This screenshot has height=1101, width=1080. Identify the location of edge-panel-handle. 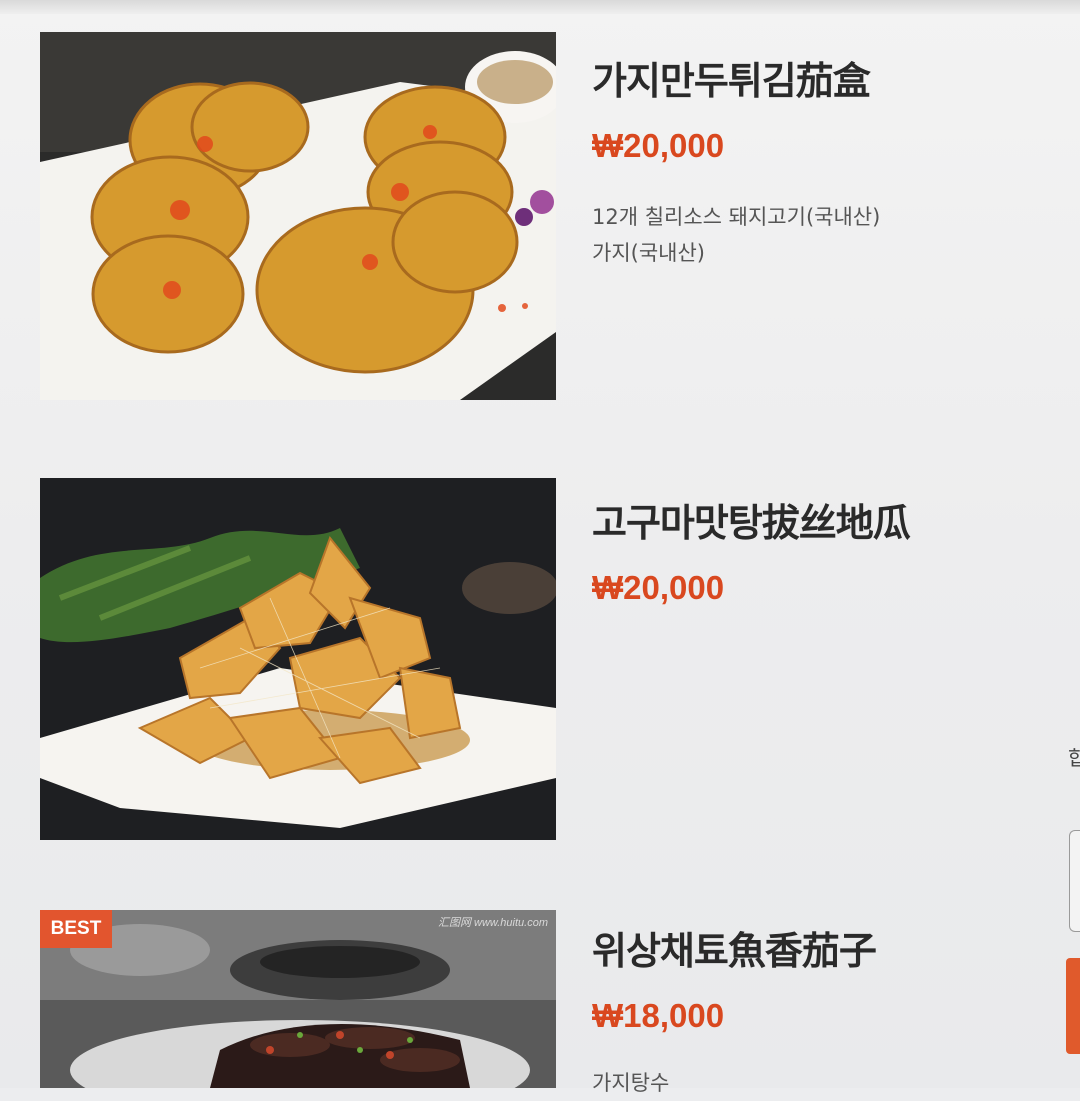
(1074, 881).